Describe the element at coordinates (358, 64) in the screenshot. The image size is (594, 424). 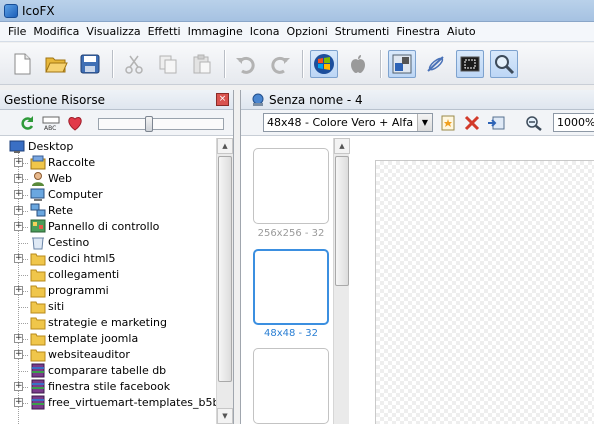
I see `apple-logo-icon` at that location.